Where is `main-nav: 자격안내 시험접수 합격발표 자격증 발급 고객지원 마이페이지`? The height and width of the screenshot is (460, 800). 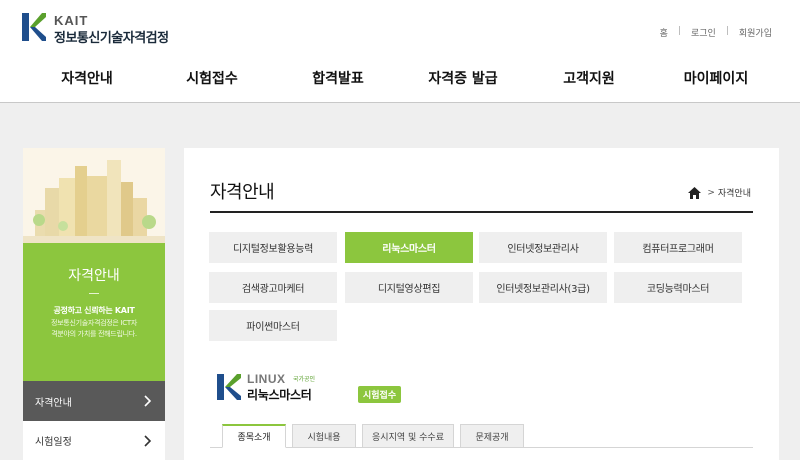 main-nav: 자격안내 시험접수 합격발표 자격증 발급 고객지원 마이페이지 is located at coordinates (400, 81).